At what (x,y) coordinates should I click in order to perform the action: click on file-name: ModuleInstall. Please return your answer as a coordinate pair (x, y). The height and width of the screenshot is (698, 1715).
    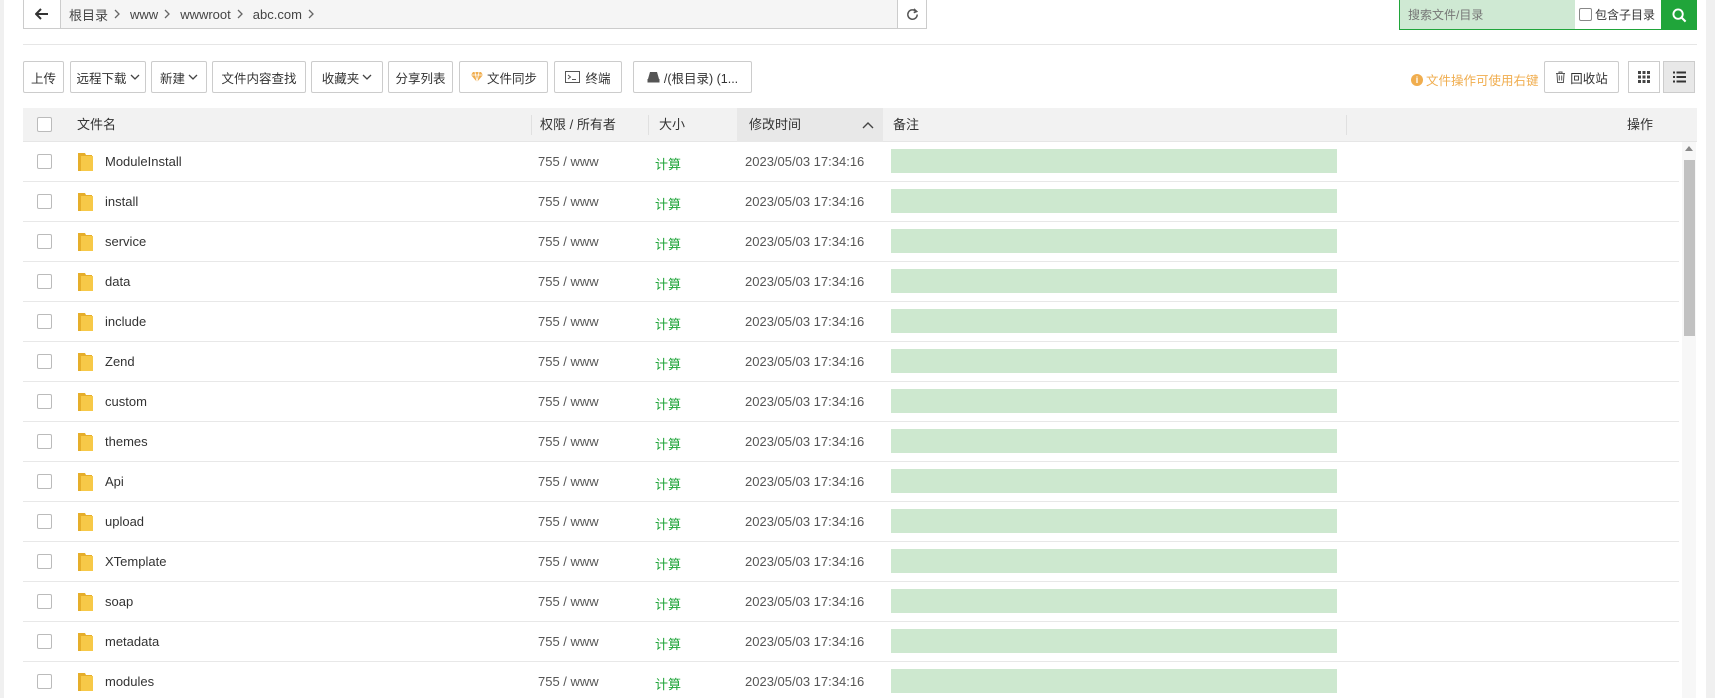
    Looking at the image, I should click on (143, 161).